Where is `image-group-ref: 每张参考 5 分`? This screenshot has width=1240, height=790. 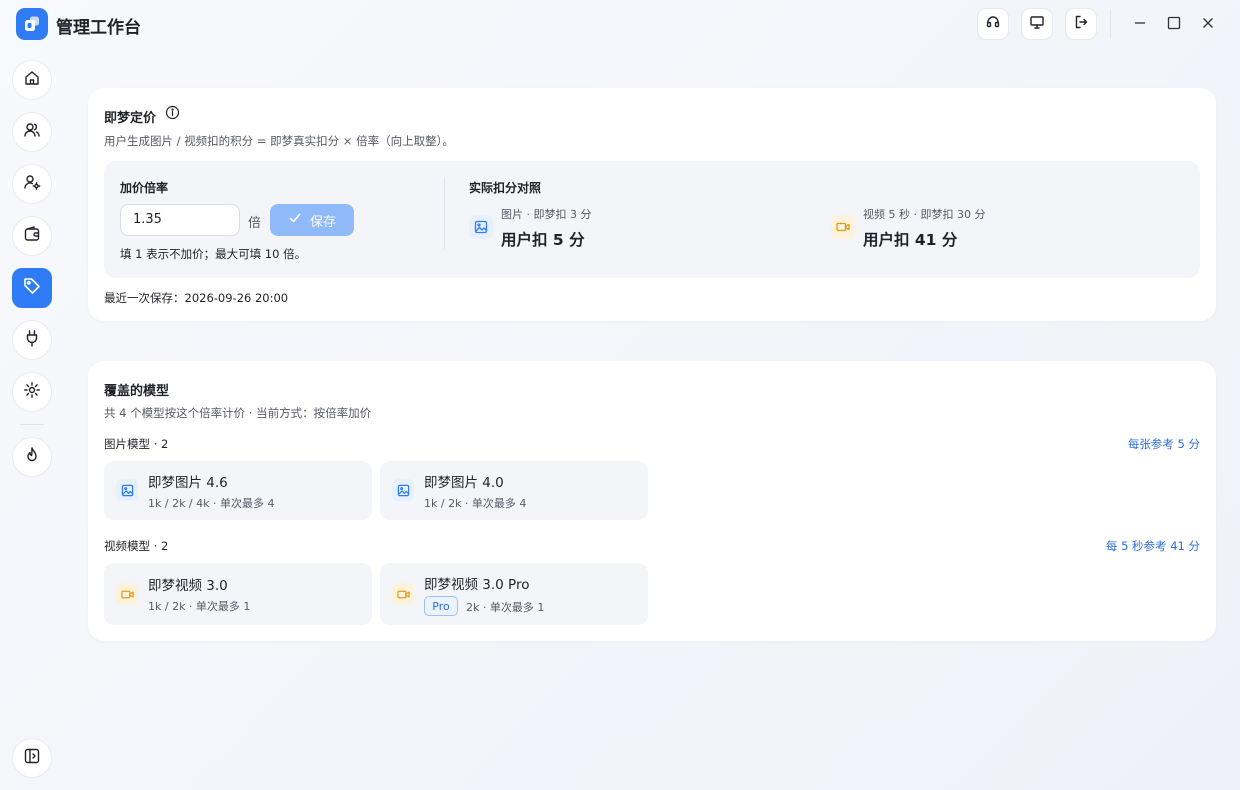
image-group-ref: 每张参考 5 分 is located at coordinates (1163, 444).